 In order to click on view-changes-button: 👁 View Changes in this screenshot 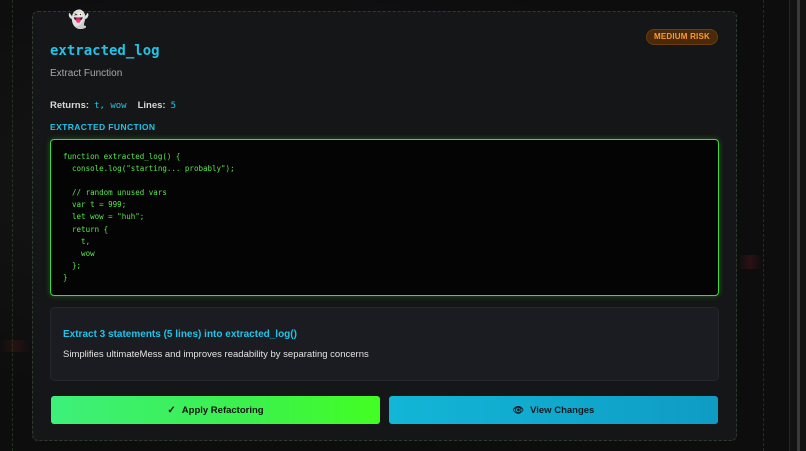, I will do `click(553, 410)`.